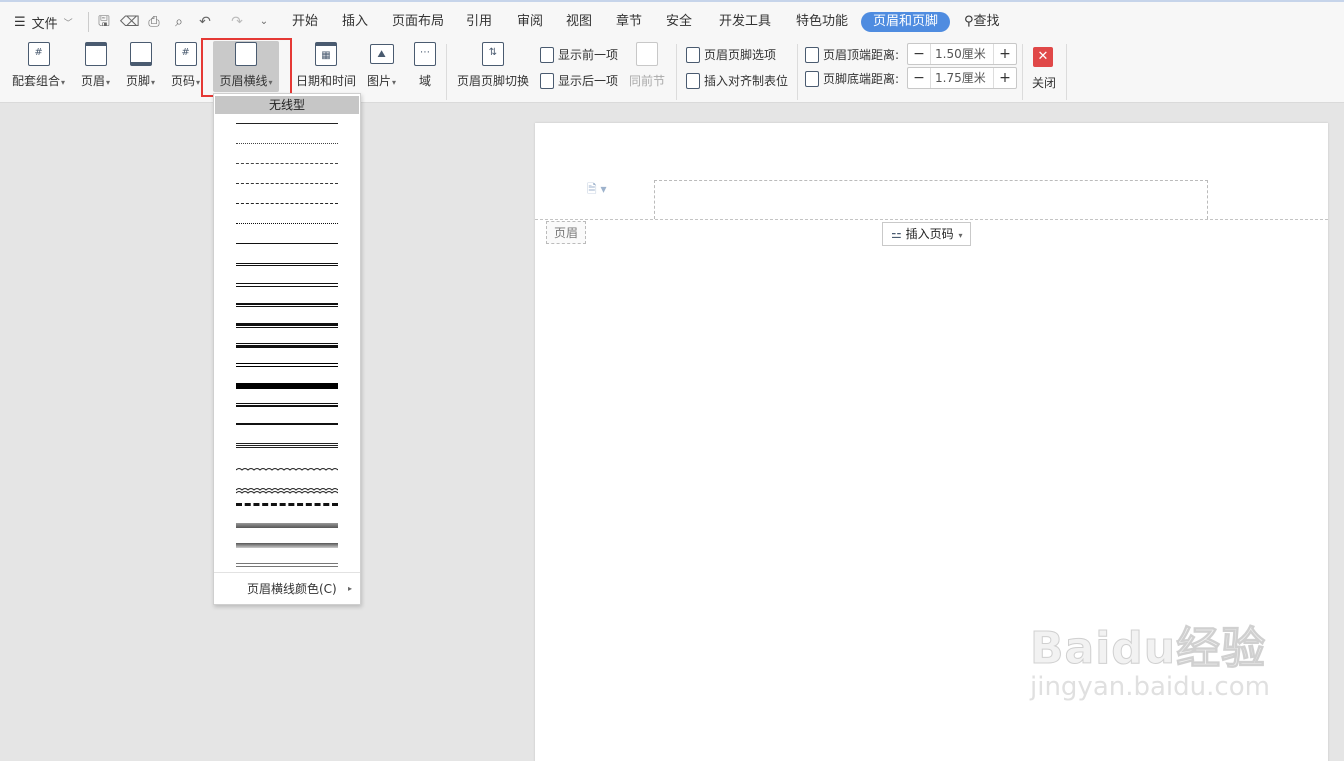  What do you see at coordinates (418, 22) in the screenshot?
I see `tab-page-layout: 页面布局` at bounding box center [418, 22].